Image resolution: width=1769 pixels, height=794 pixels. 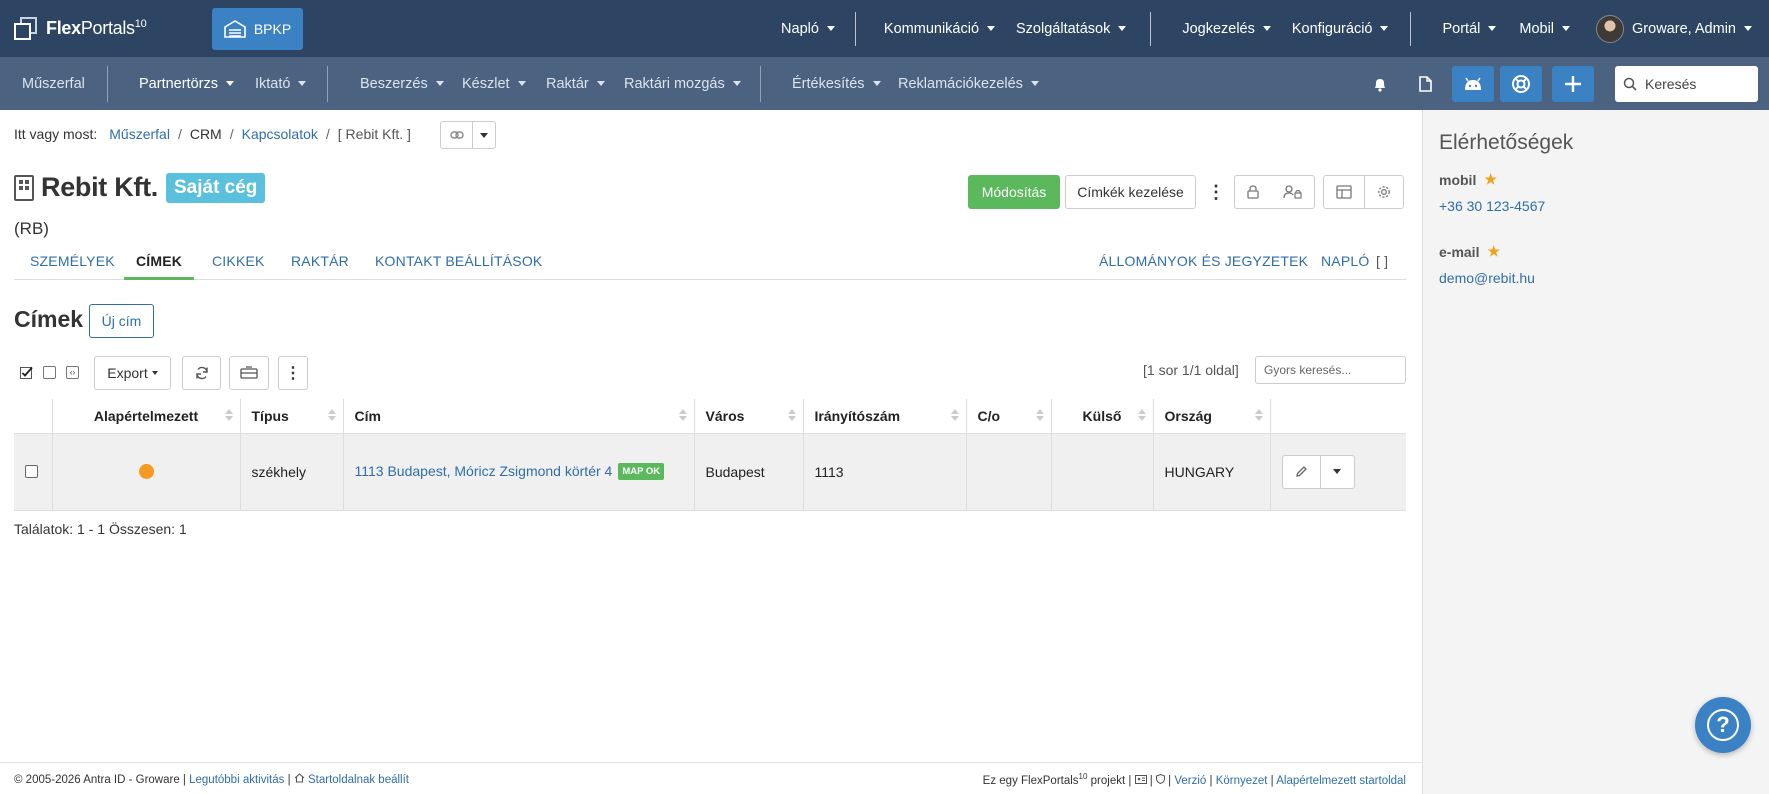 What do you see at coordinates (1723, 725) in the screenshot?
I see `help-button: ?` at bounding box center [1723, 725].